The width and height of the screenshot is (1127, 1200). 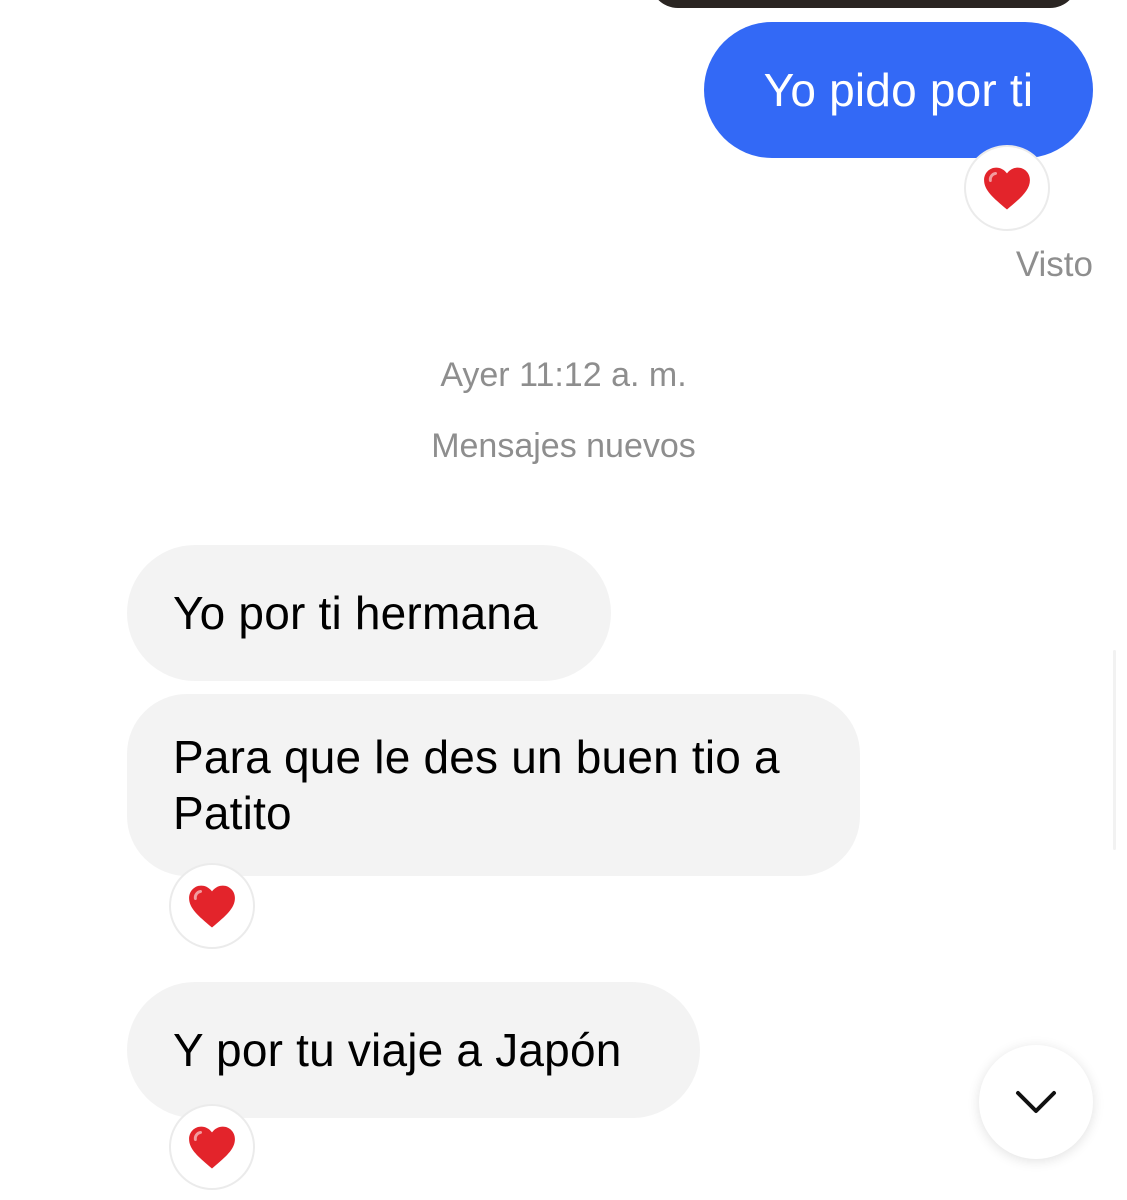 I want to click on received-message-bubble: Yo por ti hermana, so click(x=369, y=613).